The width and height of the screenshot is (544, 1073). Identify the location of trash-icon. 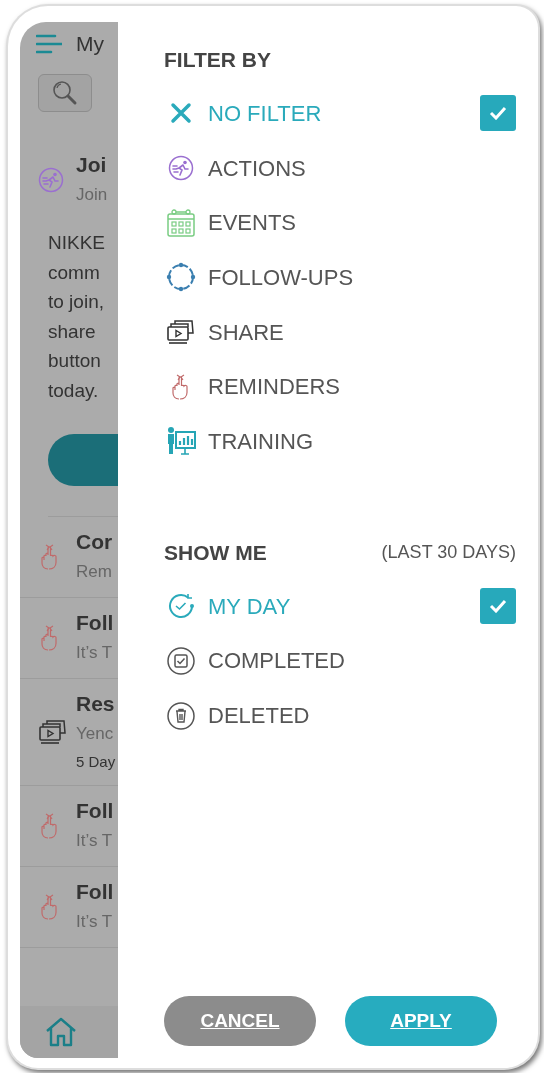
(181, 715).